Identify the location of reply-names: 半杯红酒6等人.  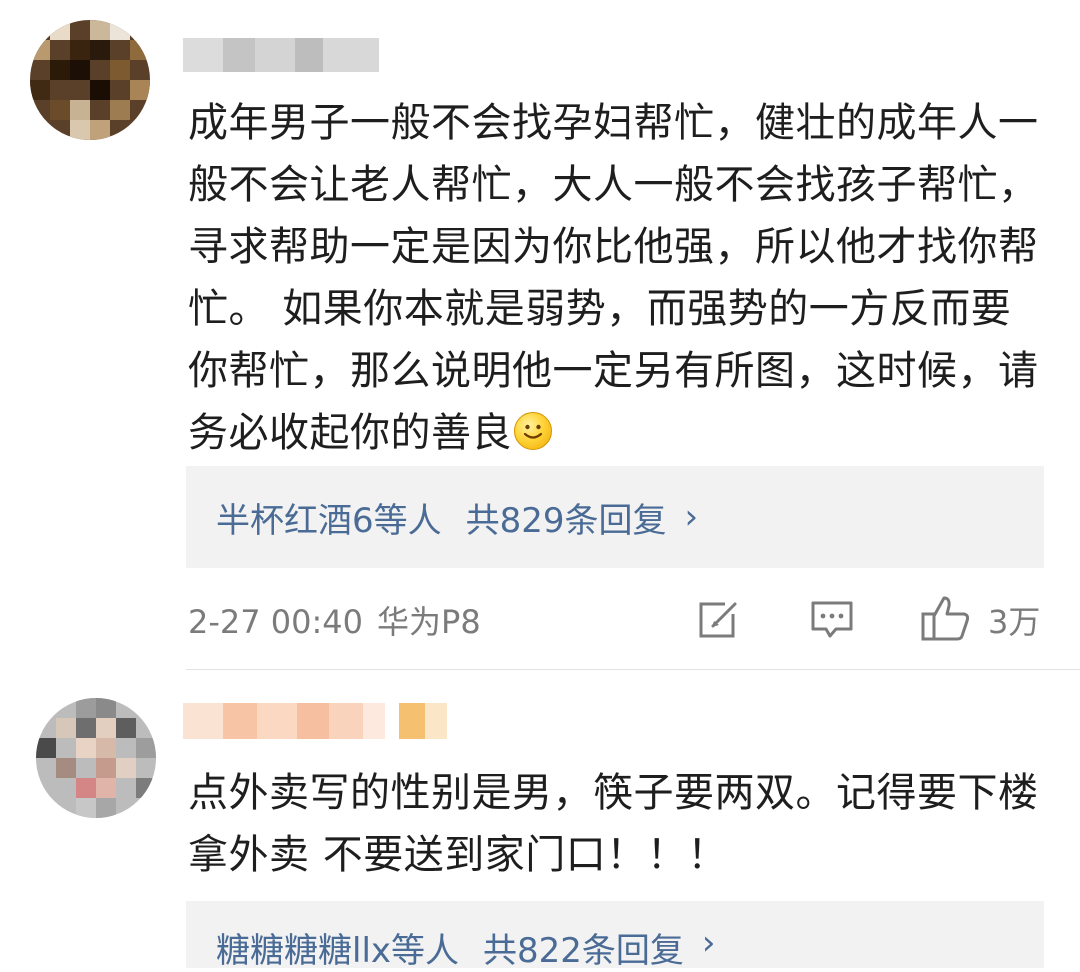
(329, 517).